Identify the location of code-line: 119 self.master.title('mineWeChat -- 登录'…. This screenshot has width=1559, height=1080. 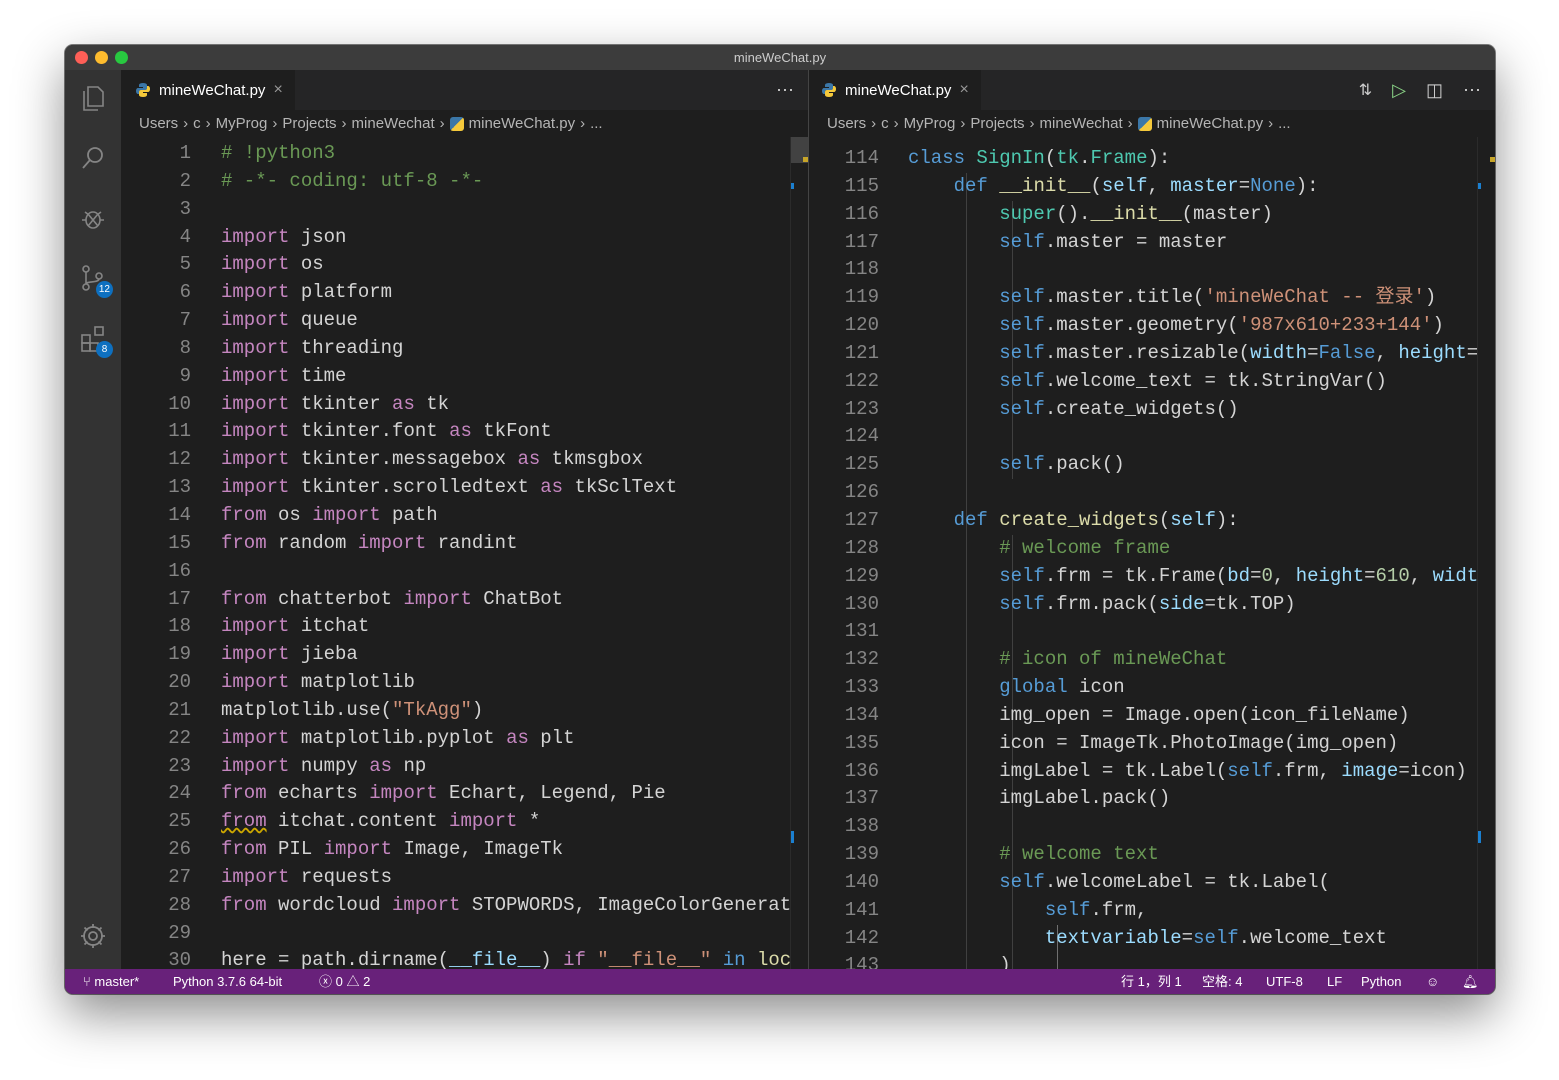
(1143, 298).